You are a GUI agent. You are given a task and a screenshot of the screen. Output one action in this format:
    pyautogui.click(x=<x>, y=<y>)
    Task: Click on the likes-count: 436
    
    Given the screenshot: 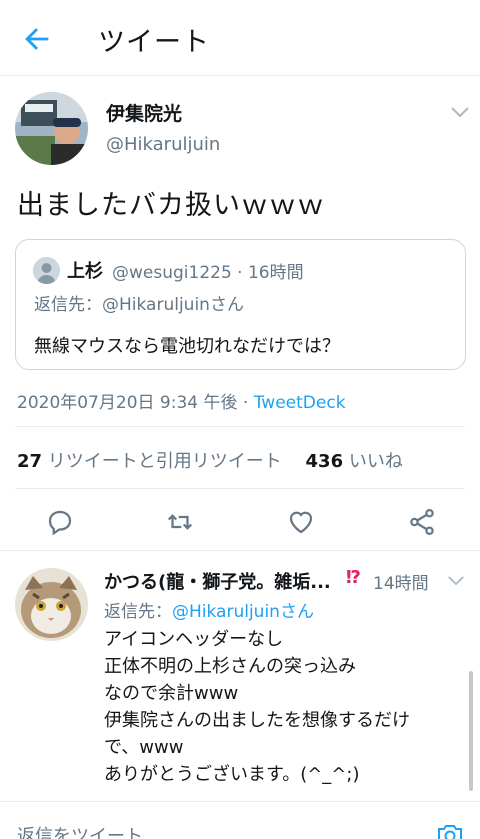 What is the action you would take?
    pyautogui.click(x=325, y=461)
    